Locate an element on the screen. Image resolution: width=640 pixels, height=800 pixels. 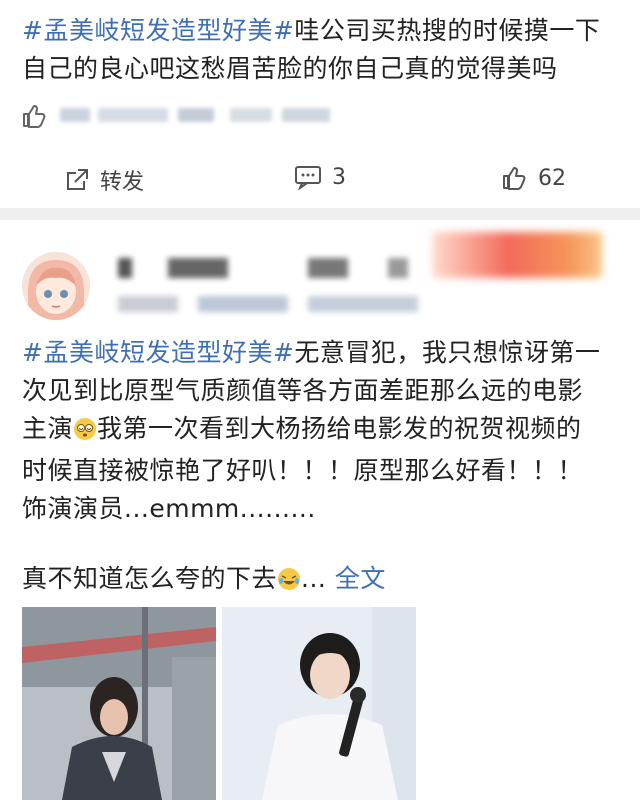
comment-bubble-icon is located at coordinates (308, 177).